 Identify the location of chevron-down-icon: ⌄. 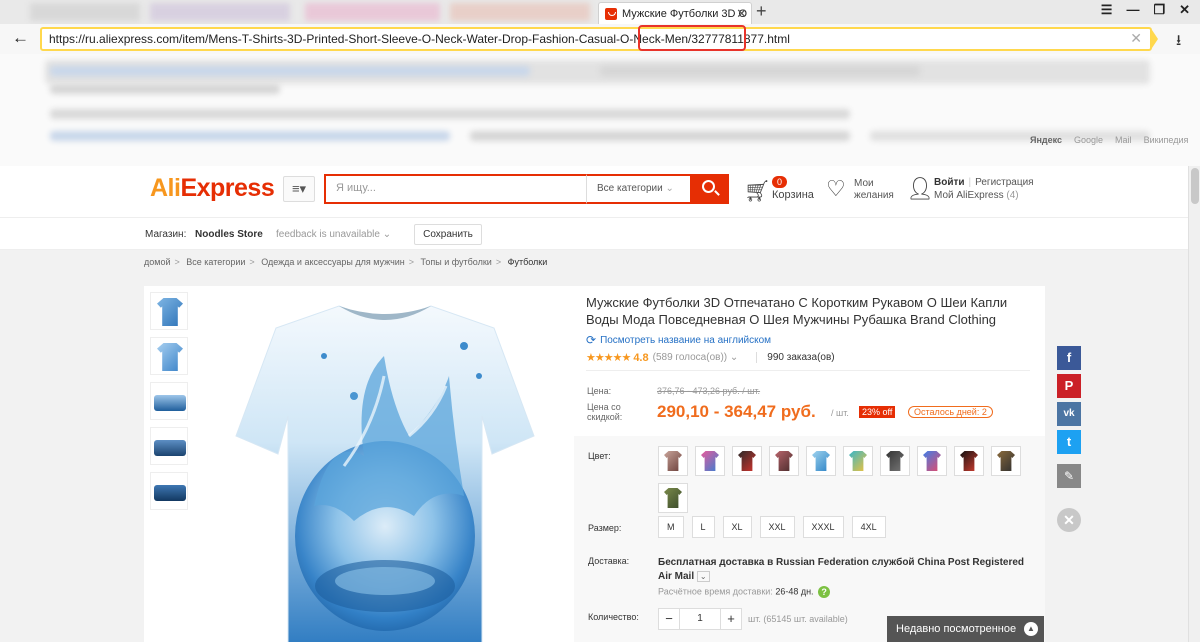
(703, 576).